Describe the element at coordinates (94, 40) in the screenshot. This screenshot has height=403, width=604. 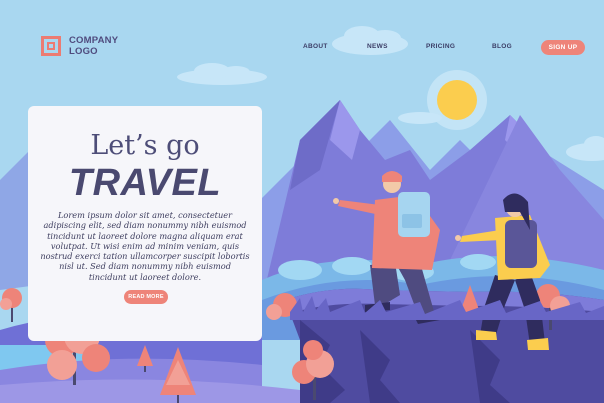
I see `logo-line-1: COMPANY` at that location.